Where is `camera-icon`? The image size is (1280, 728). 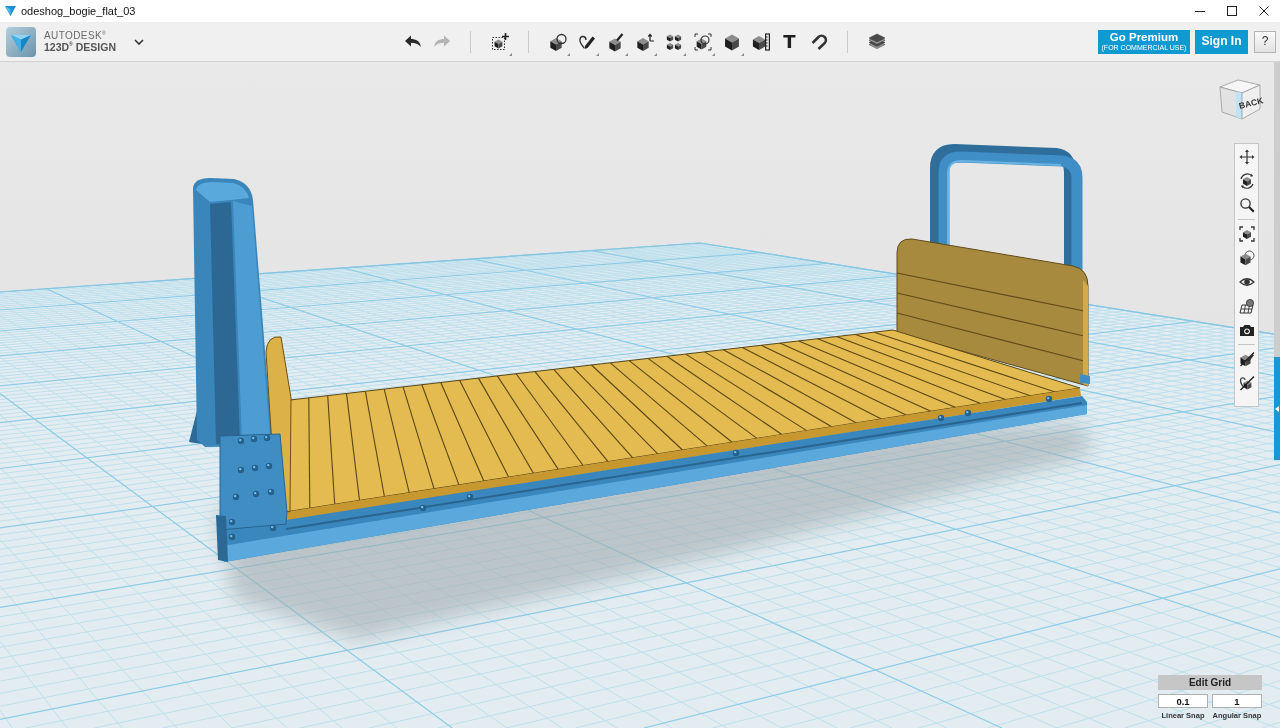
camera-icon is located at coordinates (1246, 330).